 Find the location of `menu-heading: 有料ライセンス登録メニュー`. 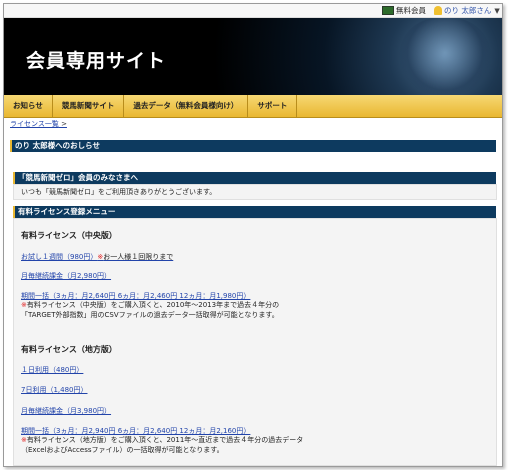

menu-heading: 有料ライセンス登録メニュー is located at coordinates (254, 212).